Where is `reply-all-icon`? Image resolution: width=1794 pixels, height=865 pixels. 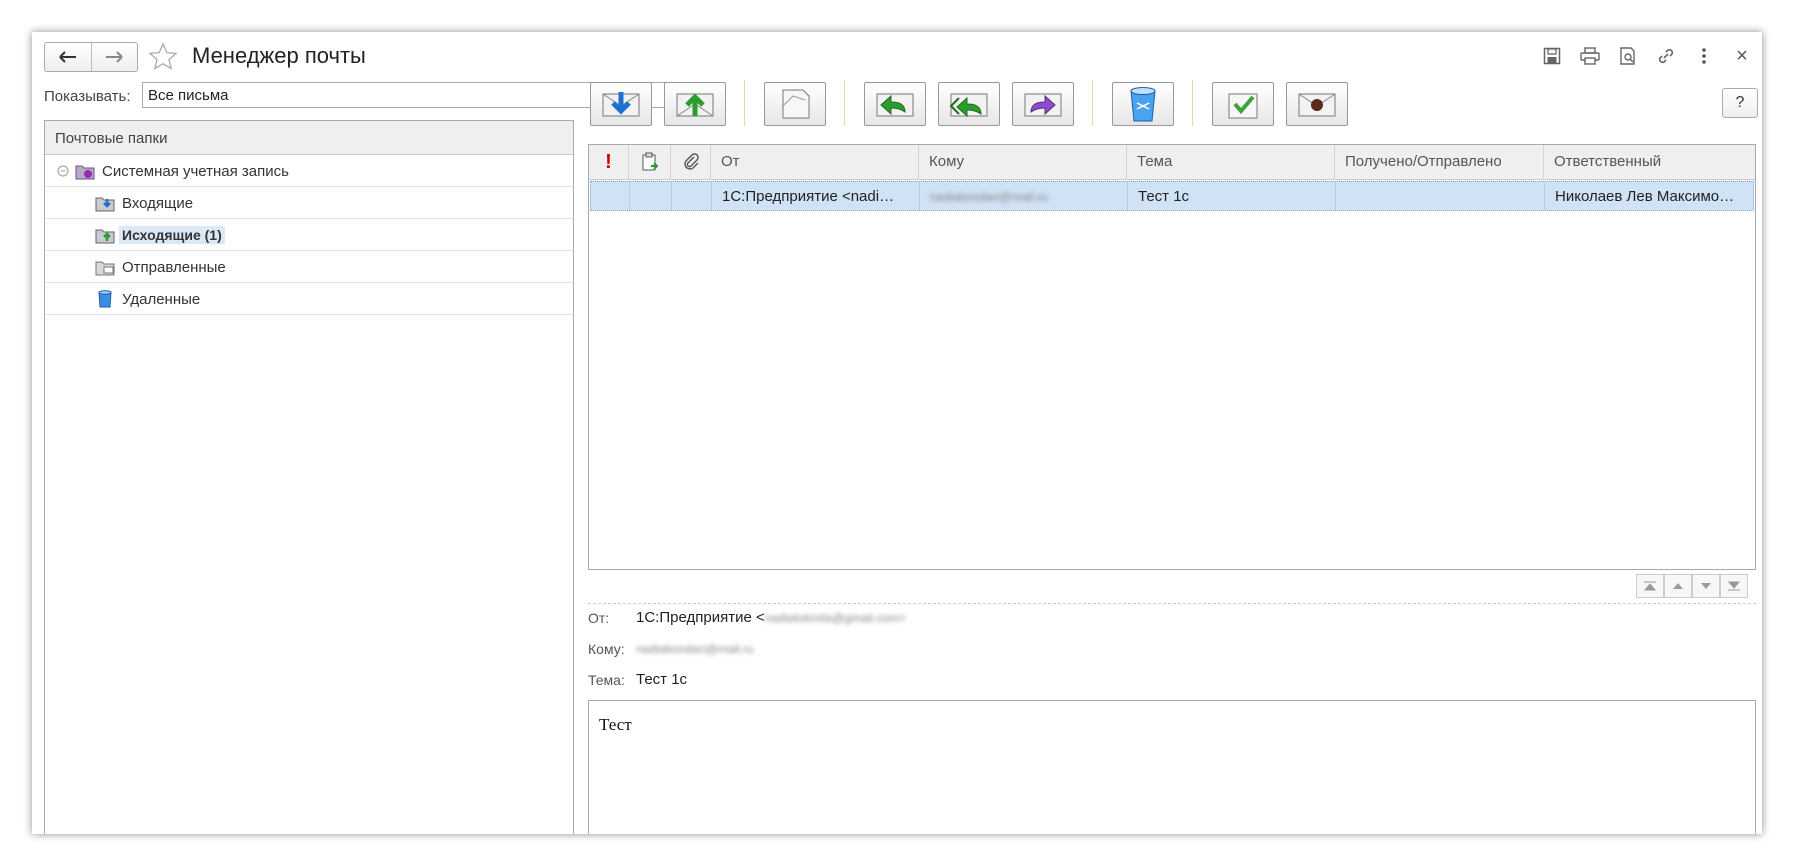
reply-all-icon is located at coordinates (968, 105).